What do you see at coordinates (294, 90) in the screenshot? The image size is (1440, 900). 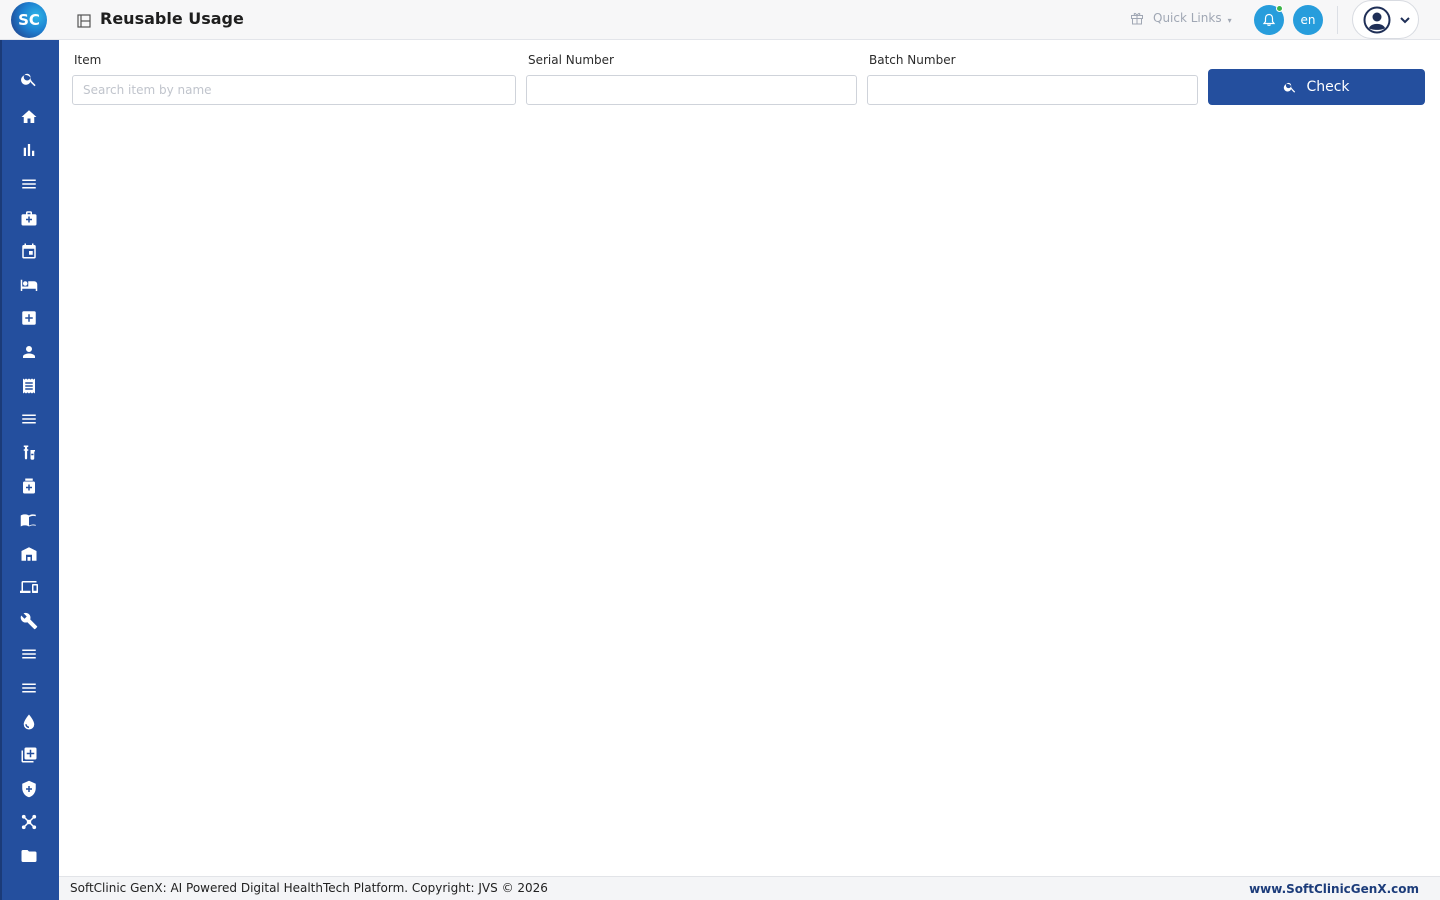 I see `item-search-input` at bounding box center [294, 90].